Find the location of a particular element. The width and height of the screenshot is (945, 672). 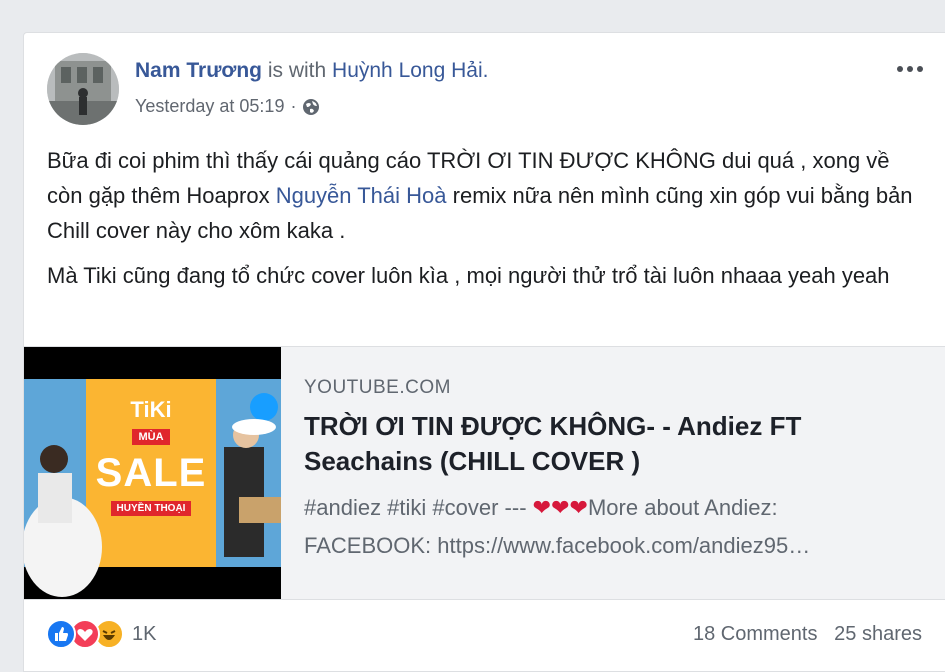

post-stats: 18 Comments 25 shares is located at coordinates (807, 634).